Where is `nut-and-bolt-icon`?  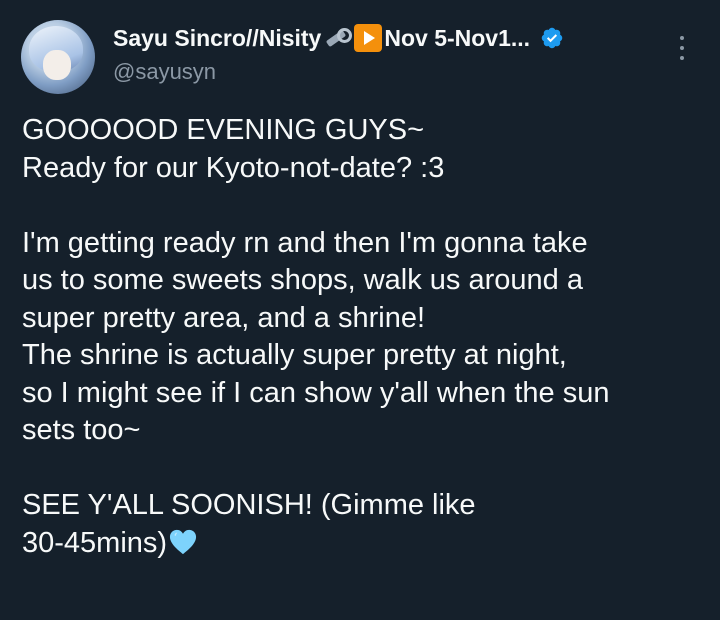 nut-and-bolt-icon is located at coordinates (338, 38).